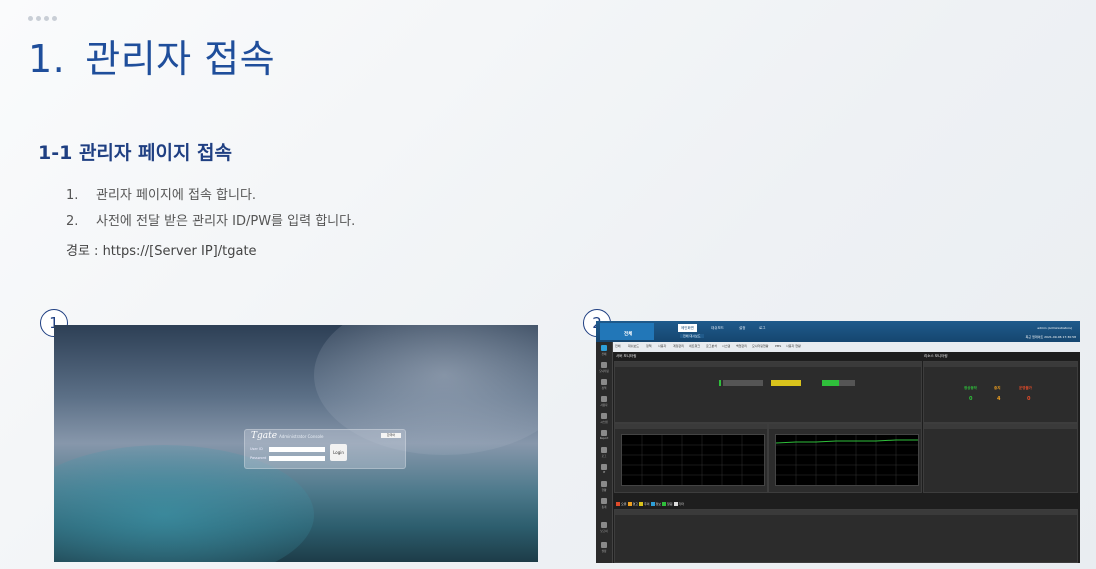 The height and width of the screenshot is (569, 1096). Describe the element at coordinates (604, 469) in the screenshot. I see `sidebar-item: IP` at that location.